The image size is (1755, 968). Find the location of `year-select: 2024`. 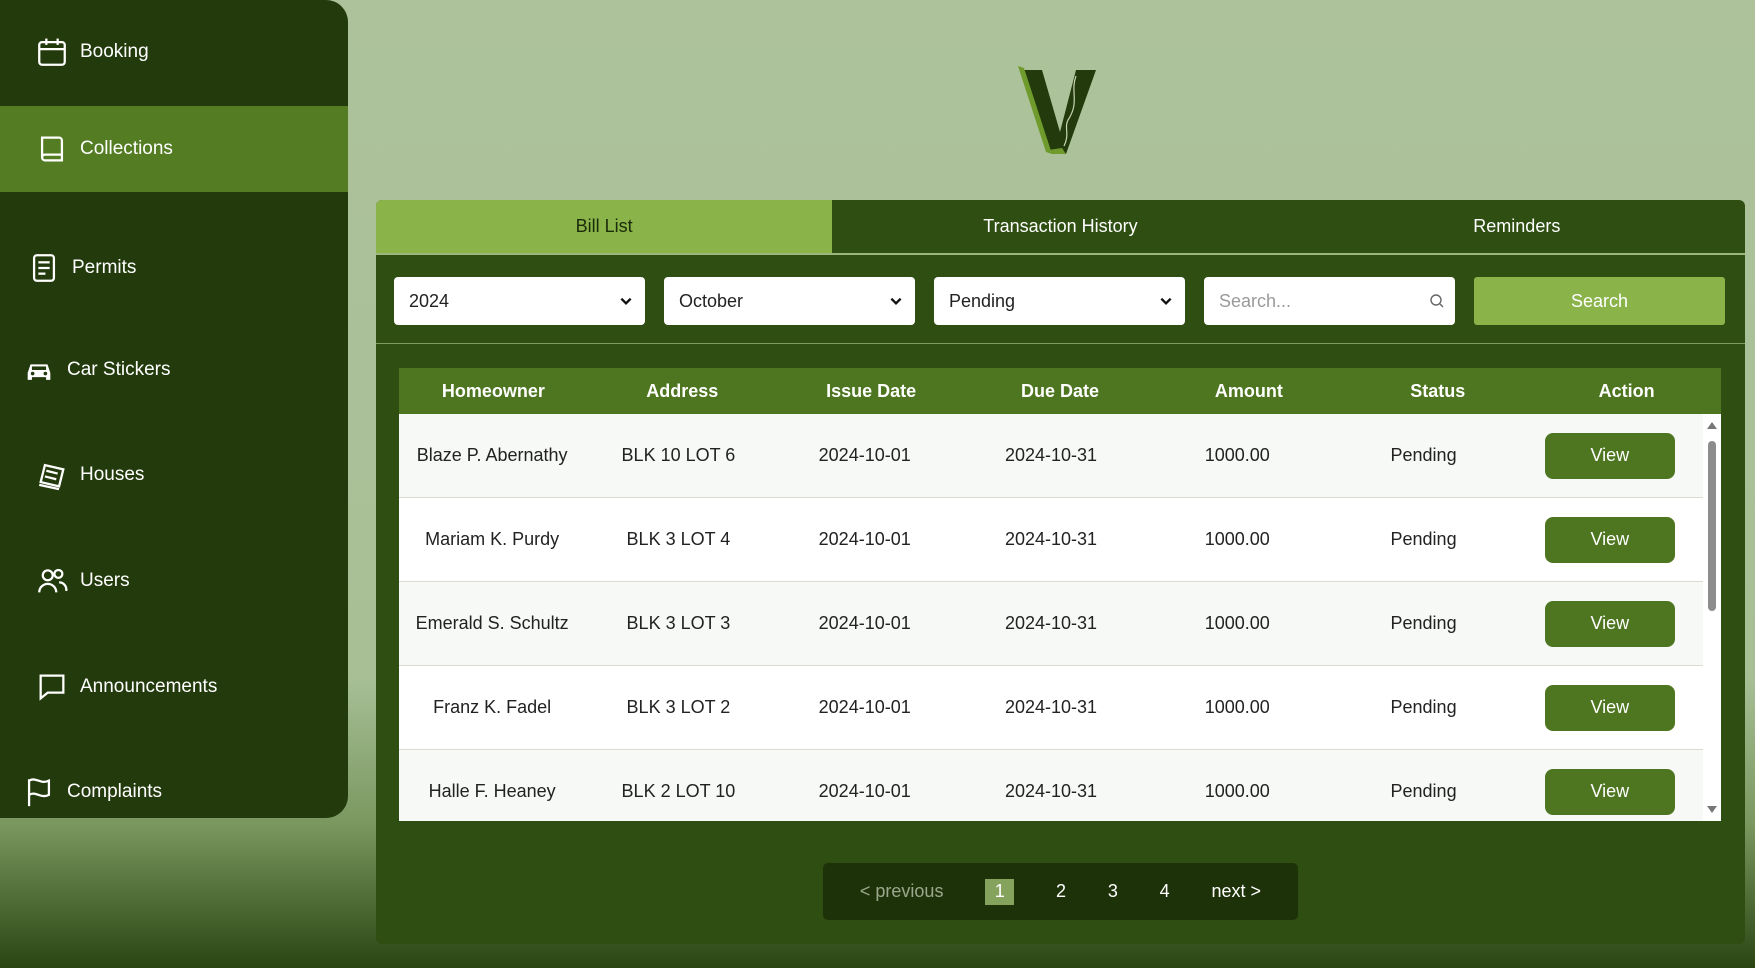

year-select: 2024 is located at coordinates (519, 301).